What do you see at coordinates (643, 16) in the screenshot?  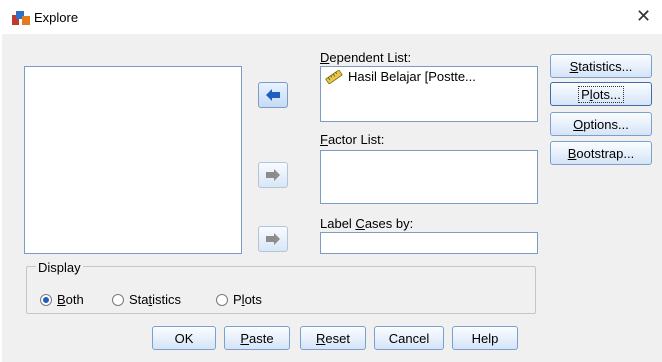 I see `close-icon: ✕` at bounding box center [643, 16].